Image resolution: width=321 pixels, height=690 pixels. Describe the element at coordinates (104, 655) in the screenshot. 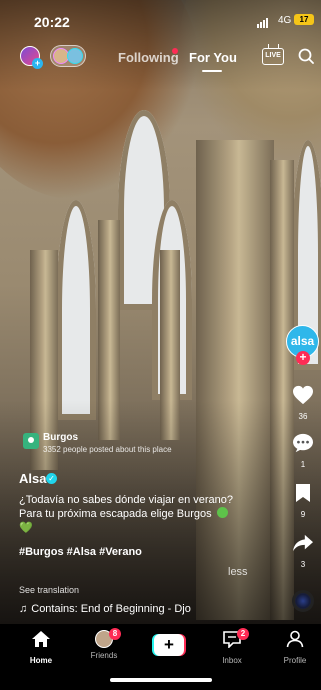

I see `nav-friends-label: Friends` at that location.